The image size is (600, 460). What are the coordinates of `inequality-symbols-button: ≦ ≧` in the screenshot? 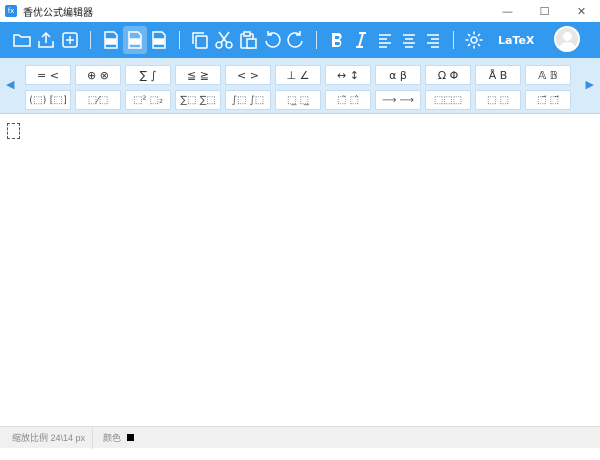 It's located at (198, 75).